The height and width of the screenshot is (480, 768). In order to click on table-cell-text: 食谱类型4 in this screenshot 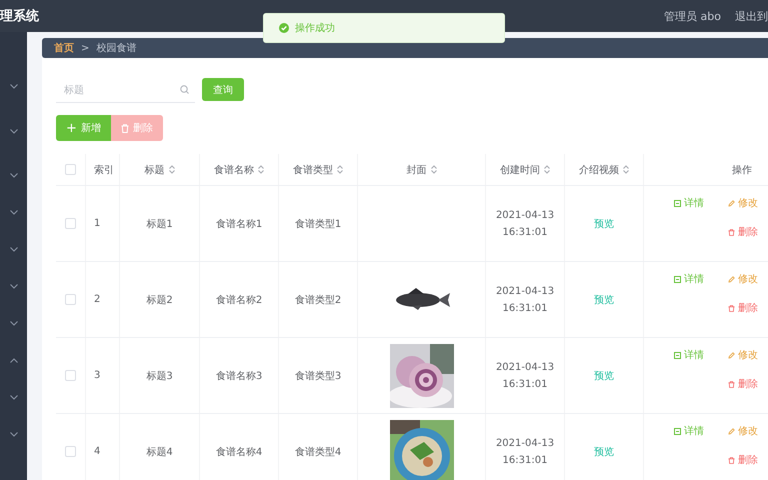, I will do `click(318, 452)`.